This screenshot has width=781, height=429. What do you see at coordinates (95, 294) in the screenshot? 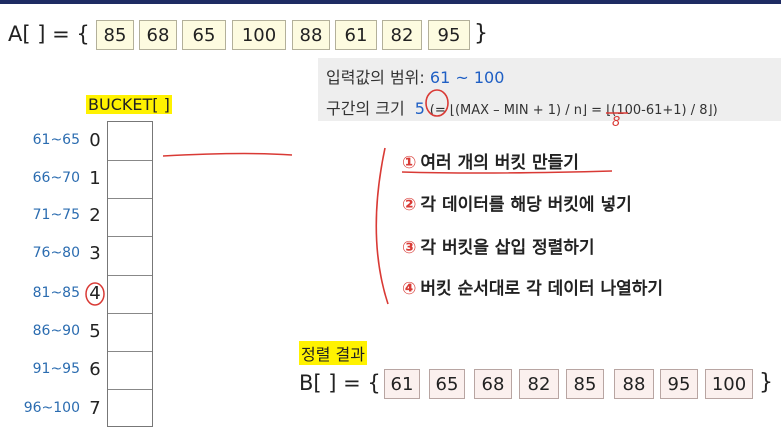
I see `bucket4-circle-mark` at bounding box center [95, 294].